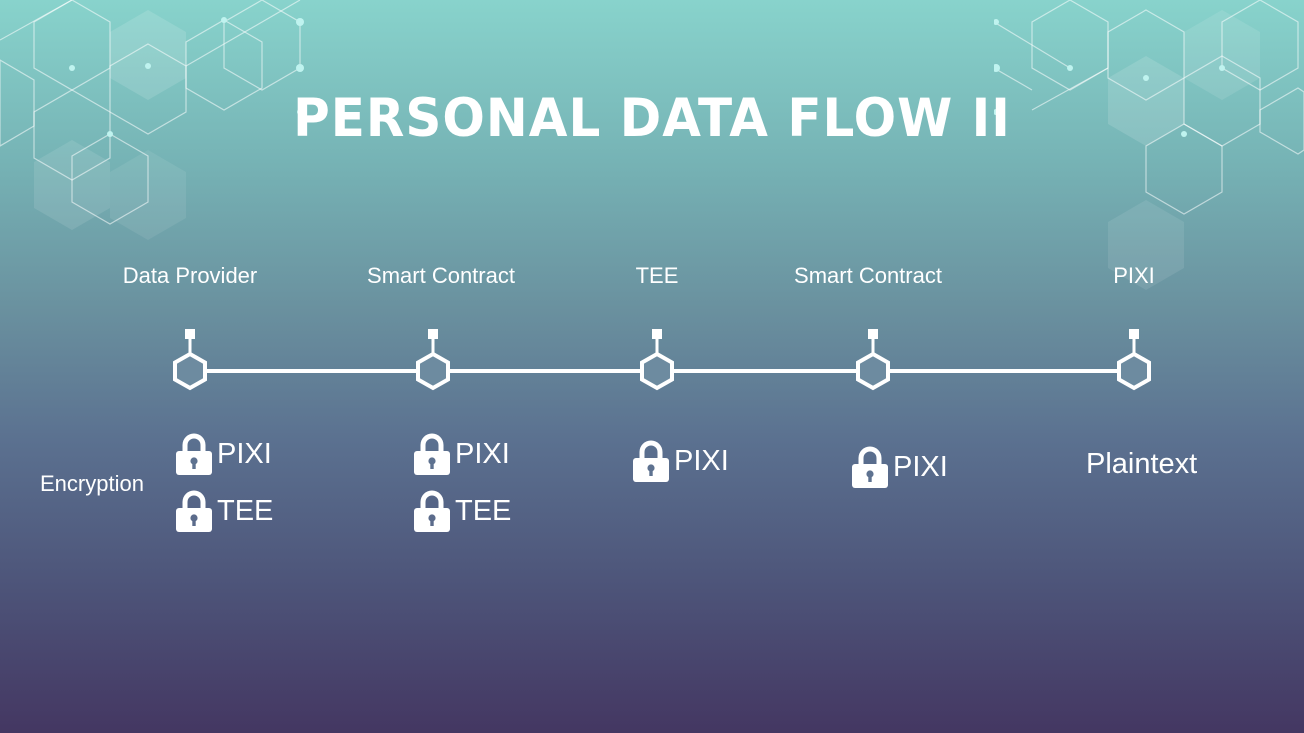 The image size is (1304, 733). I want to click on stage-label-tee: TEE, so click(657, 275).